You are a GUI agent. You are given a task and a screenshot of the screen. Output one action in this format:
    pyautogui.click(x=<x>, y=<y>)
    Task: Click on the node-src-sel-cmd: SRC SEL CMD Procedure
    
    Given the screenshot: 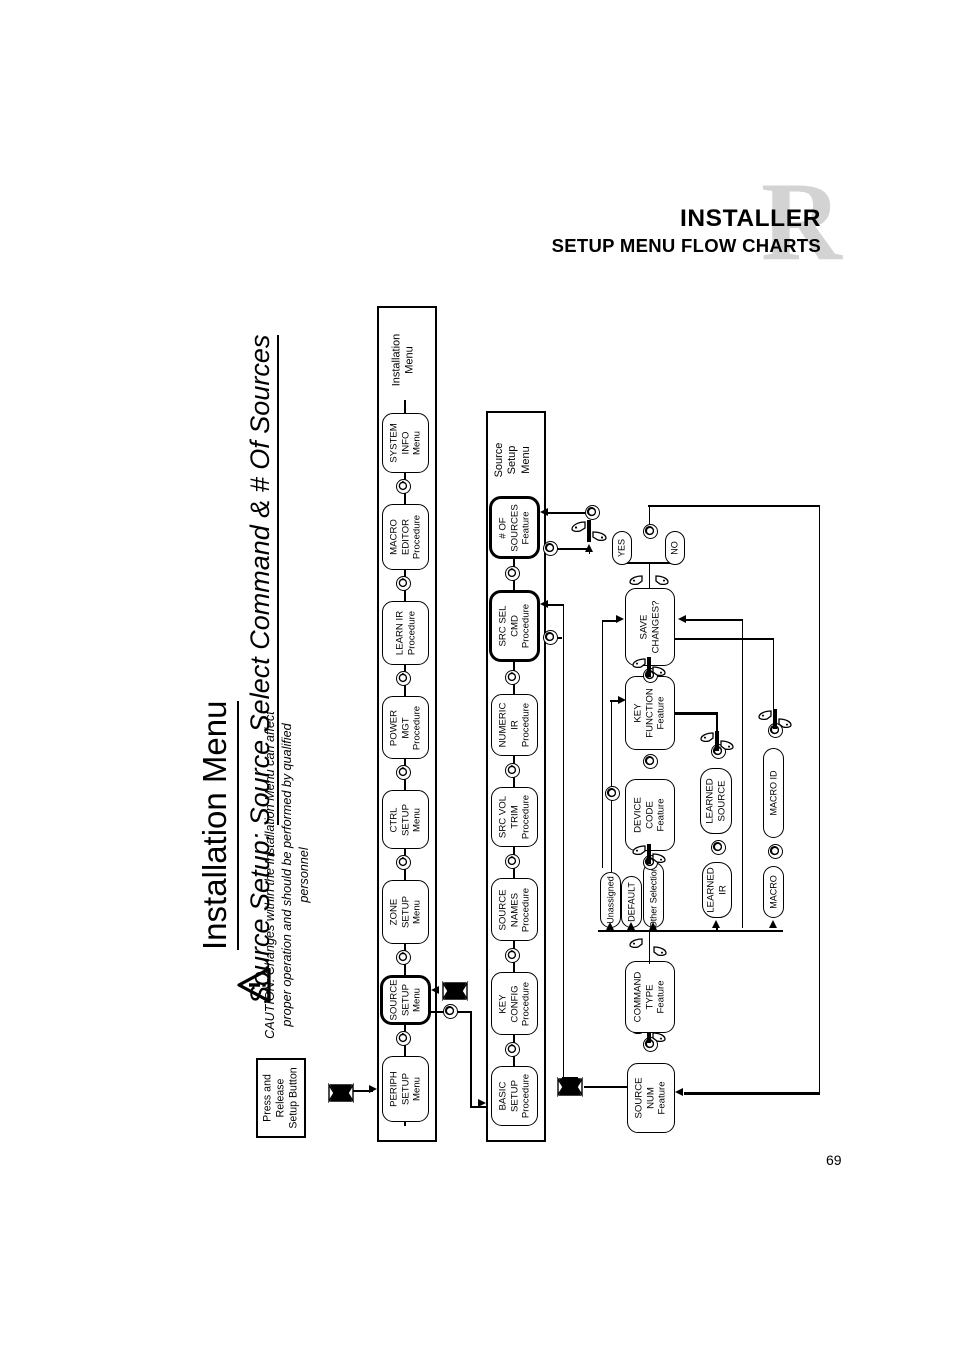 What is the action you would take?
    pyautogui.click(x=514, y=626)
    